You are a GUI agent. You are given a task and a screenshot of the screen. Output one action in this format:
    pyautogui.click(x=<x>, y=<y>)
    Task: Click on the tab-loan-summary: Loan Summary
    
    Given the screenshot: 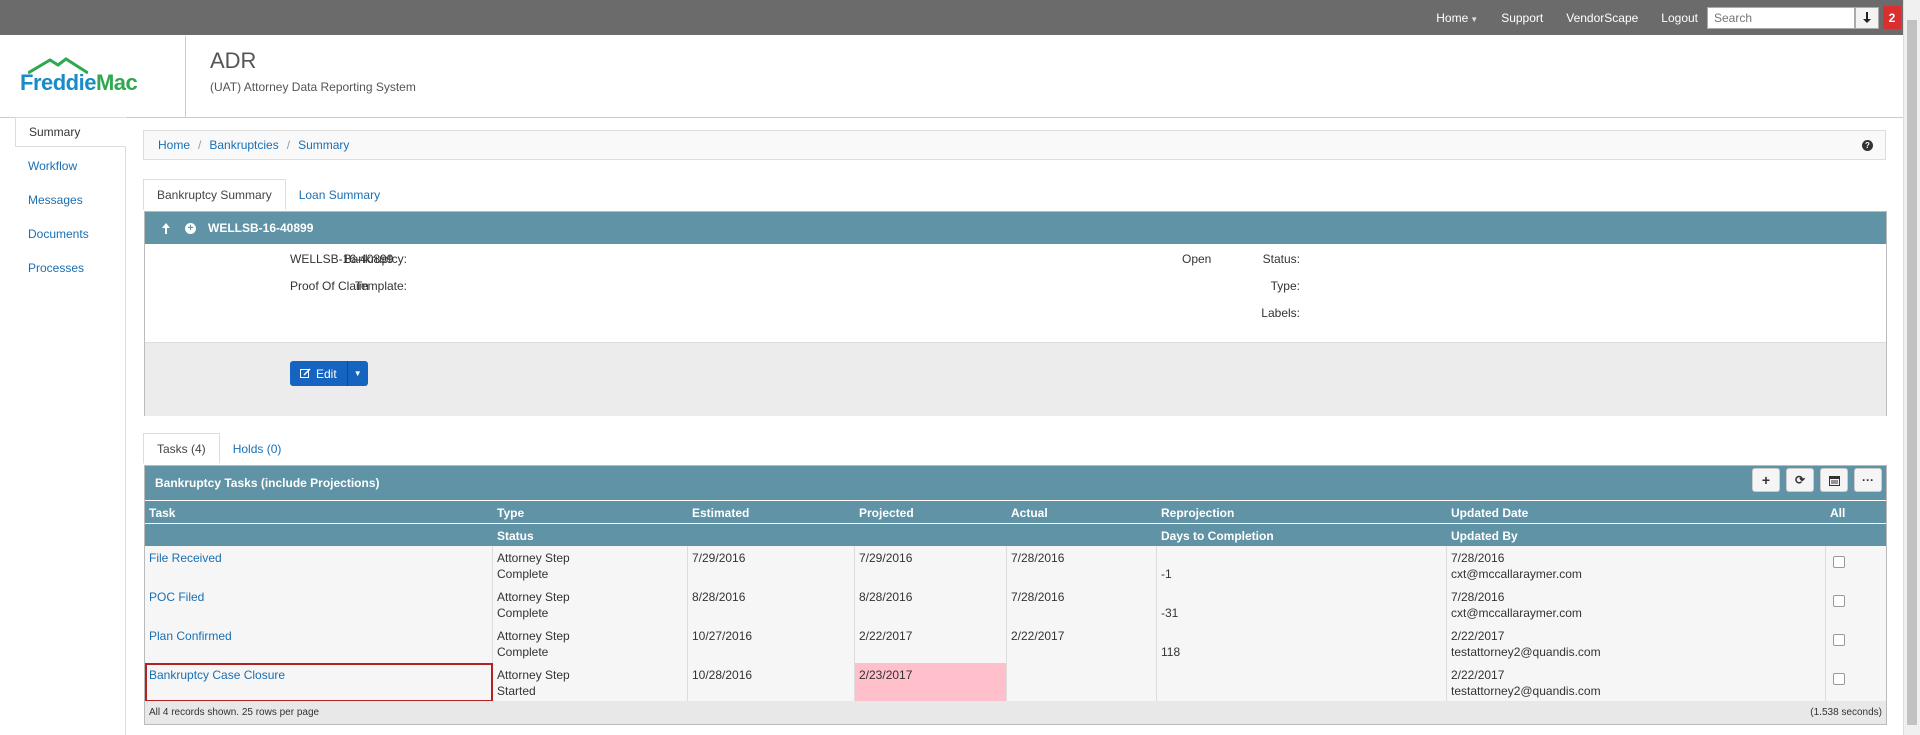 What is the action you would take?
    pyautogui.click(x=339, y=194)
    